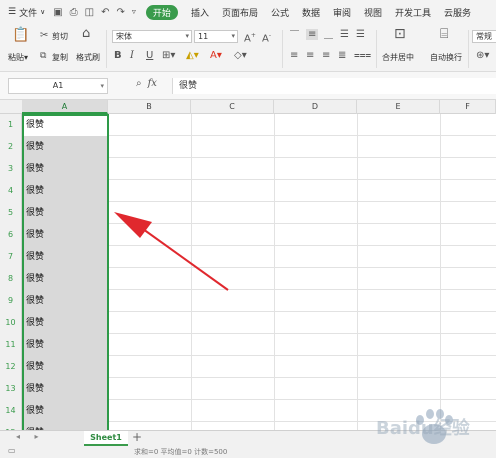 The height and width of the screenshot is (458, 496). What do you see at coordinates (11, 213) in the screenshot?
I see `row-header: 5` at bounding box center [11, 213].